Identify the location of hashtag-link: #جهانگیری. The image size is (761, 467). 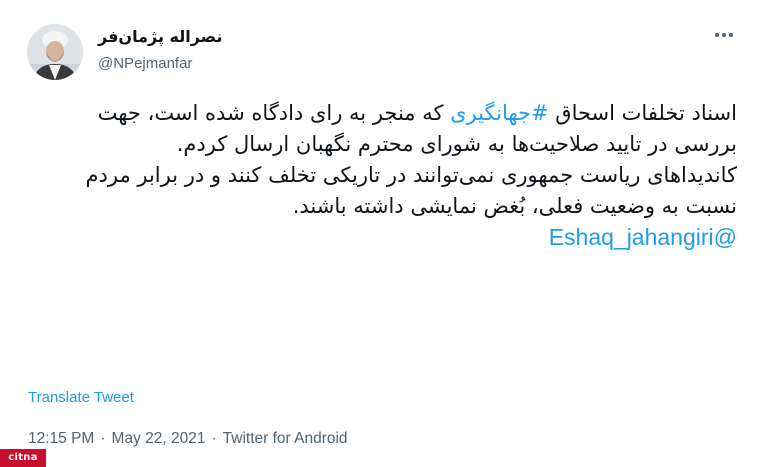
(499, 113).